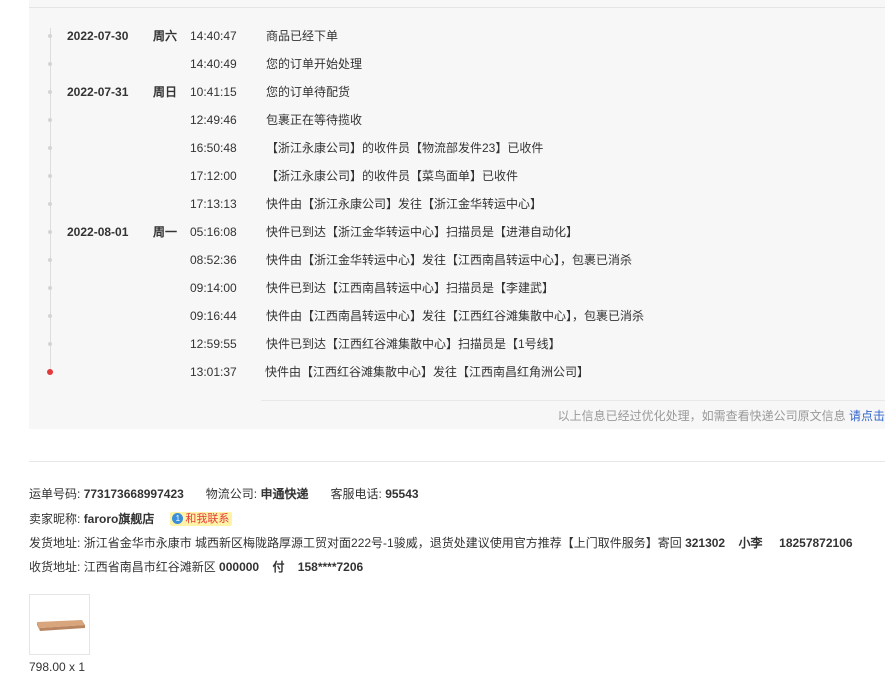  What do you see at coordinates (98, 232) in the screenshot?
I see `tracking-date: 2022-08-01` at bounding box center [98, 232].